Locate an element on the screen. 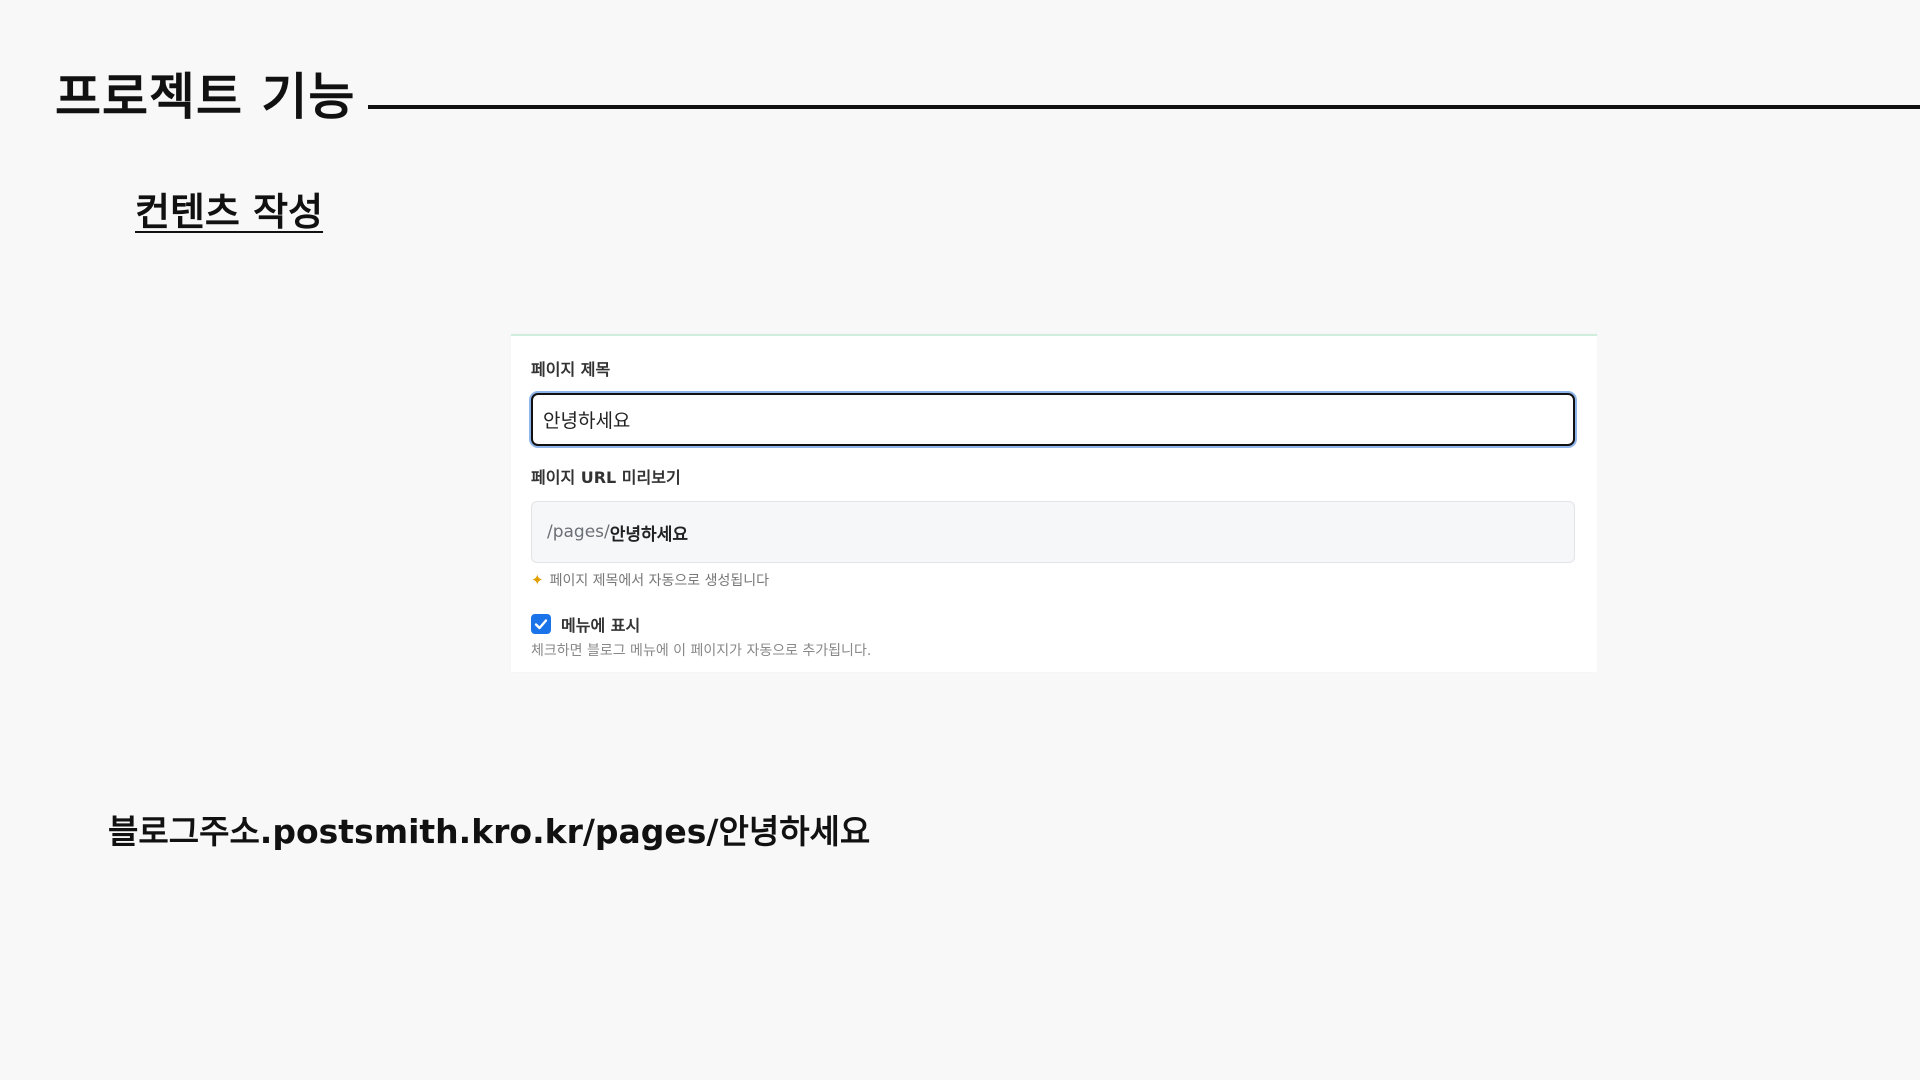 This screenshot has width=1920, height=1080. show-in-menu-label: 메뉴에 표시 is located at coordinates (600, 624).